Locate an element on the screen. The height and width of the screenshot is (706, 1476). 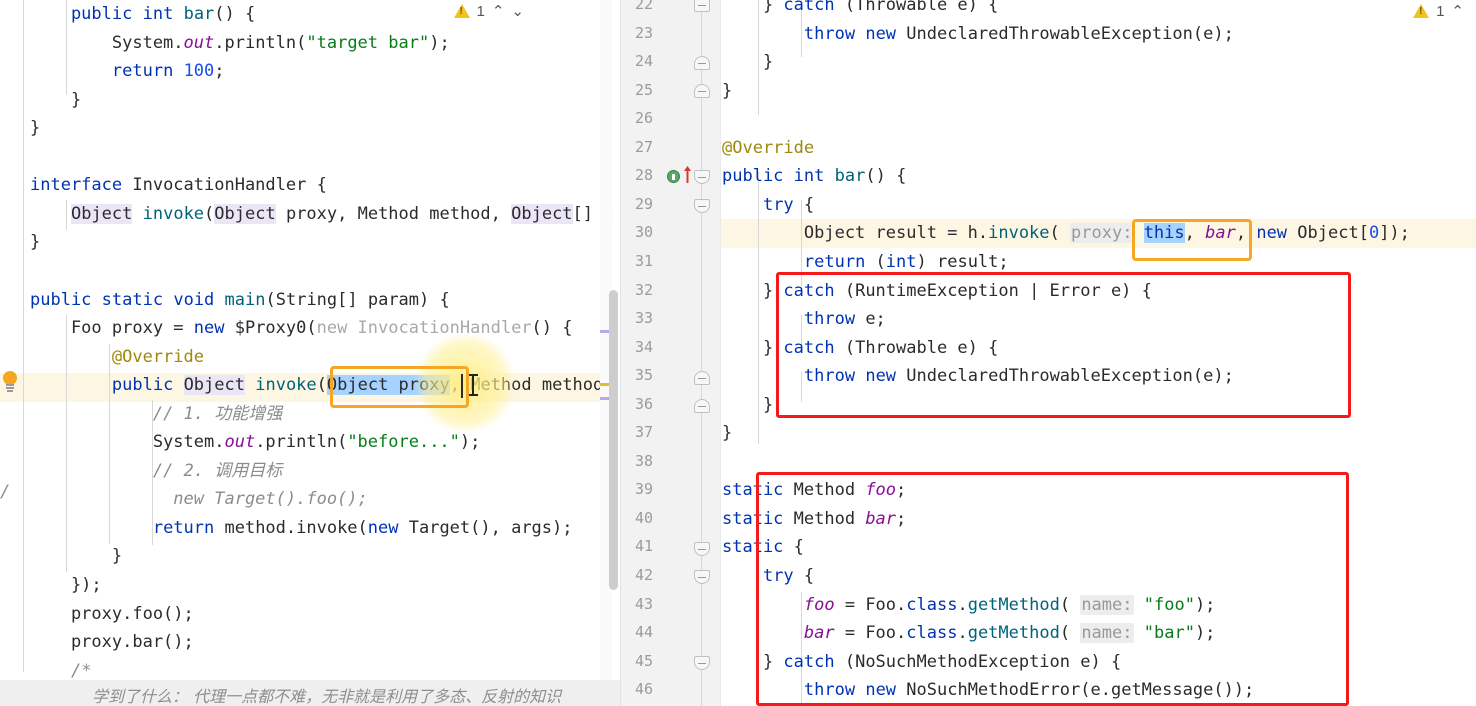
line-number: 35 is located at coordinates (644, 375).